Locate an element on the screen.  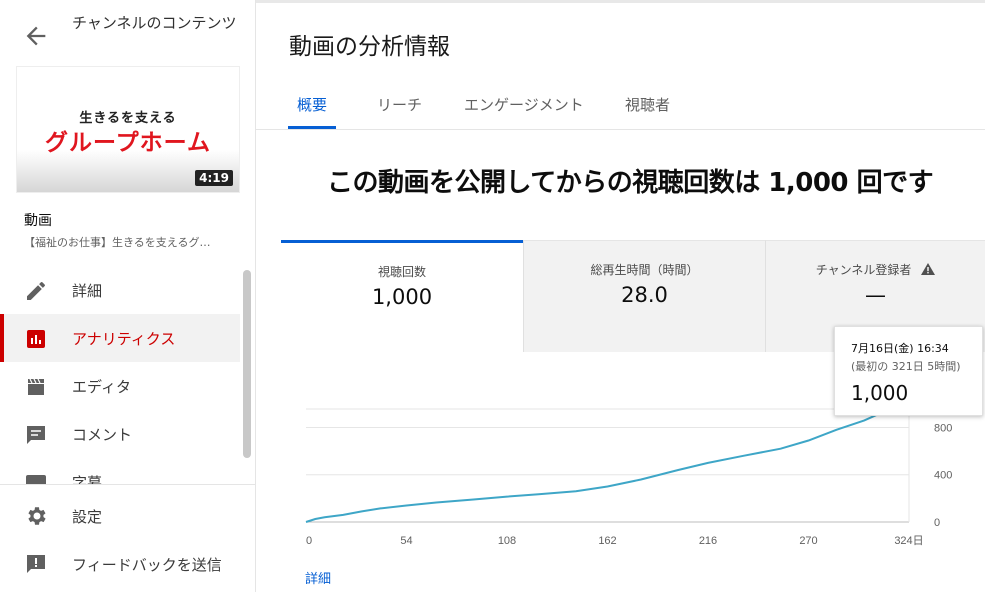
thumbnail-text-line2: グループホーム is located at coordinates (128, 143).